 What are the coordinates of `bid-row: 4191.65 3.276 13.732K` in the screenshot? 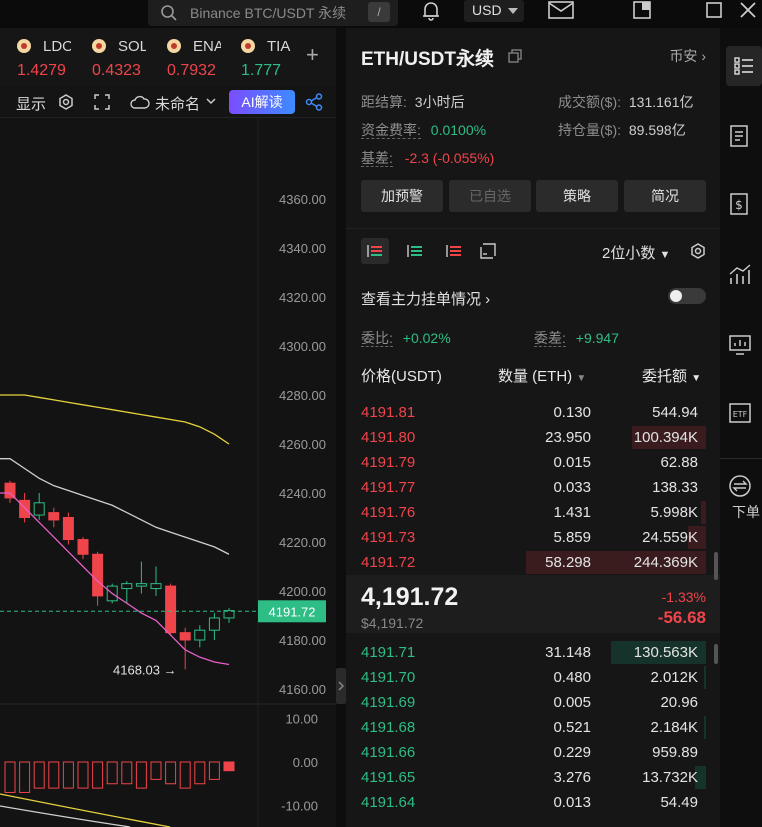 It's located at (526, 777).